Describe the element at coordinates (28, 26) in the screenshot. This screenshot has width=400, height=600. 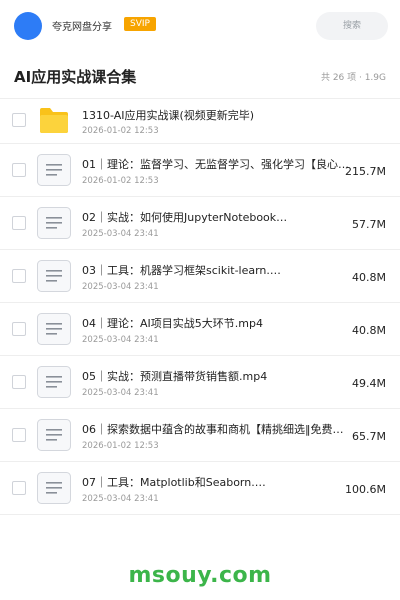
I see `avatar` at that location.